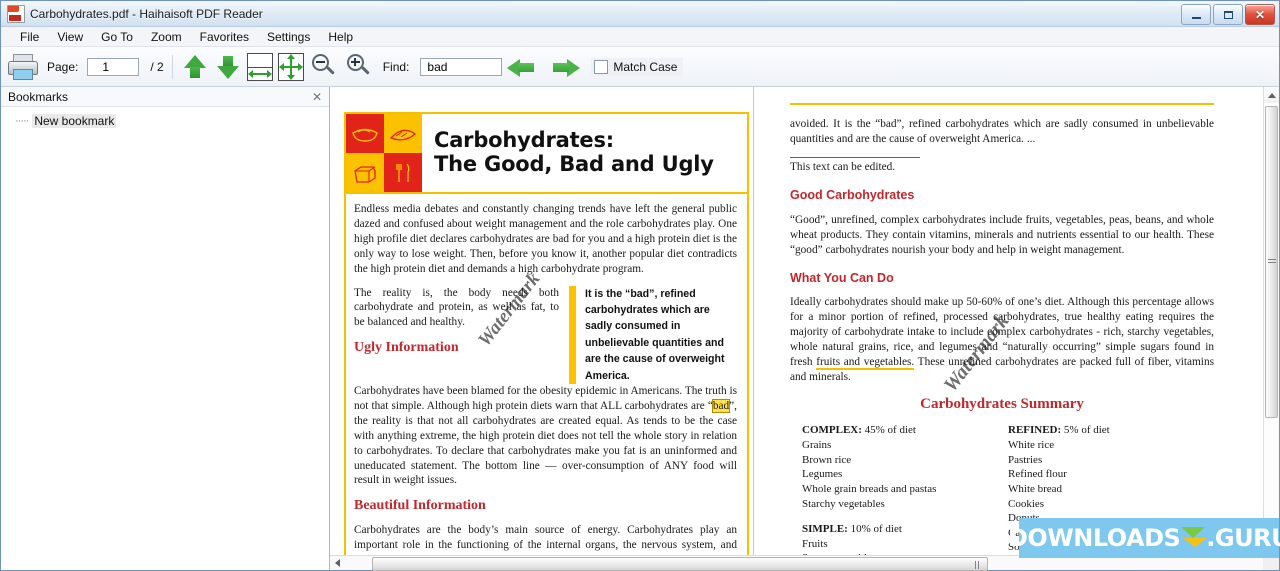 Image resolution: width=1280 pixels, height=571 pixels. I want to click on zoom-in-button, so click(359, 67).